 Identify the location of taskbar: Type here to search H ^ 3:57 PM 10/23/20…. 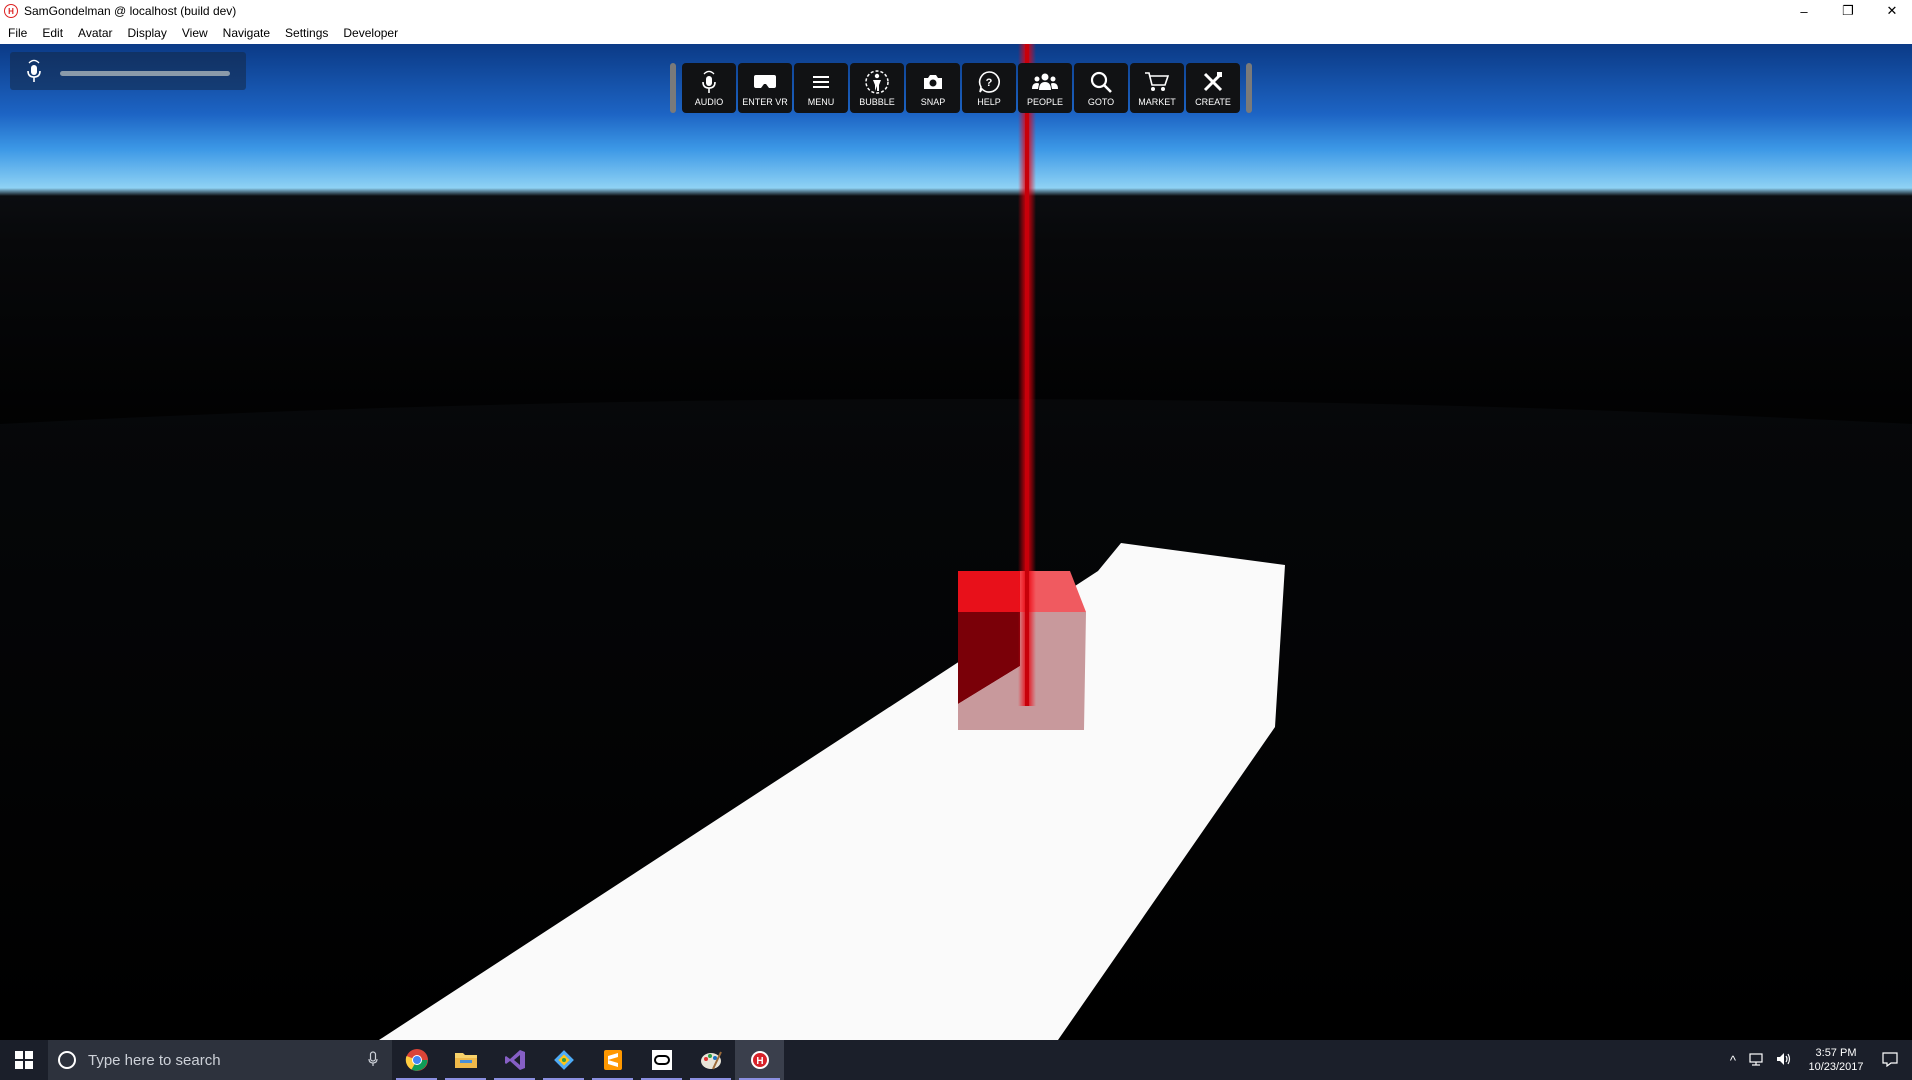
(956, 1060).